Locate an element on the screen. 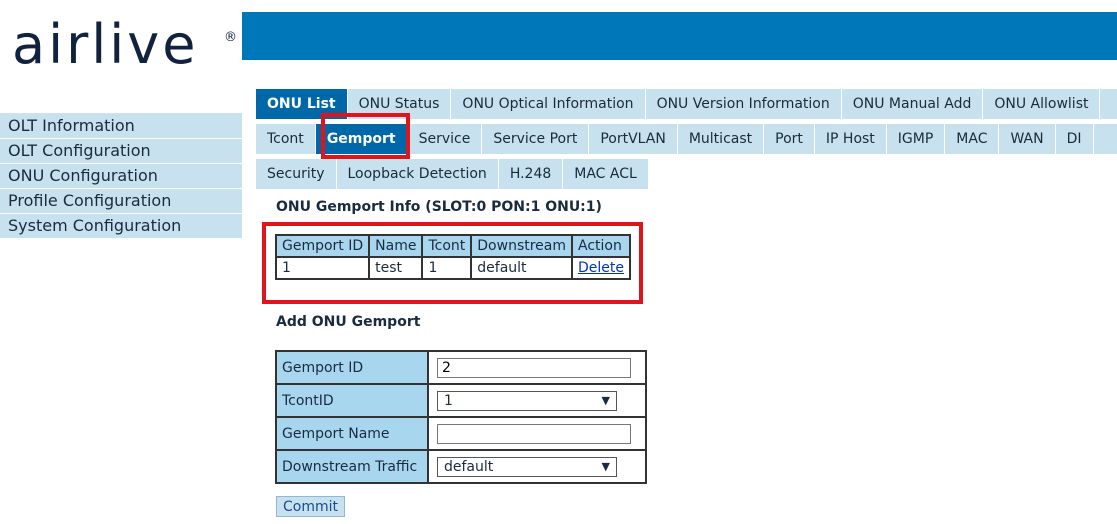 Image resolution: width=1117 pixels, height=524 pixels. downstream-traffic-value: default is located at coordinates (469, 466).